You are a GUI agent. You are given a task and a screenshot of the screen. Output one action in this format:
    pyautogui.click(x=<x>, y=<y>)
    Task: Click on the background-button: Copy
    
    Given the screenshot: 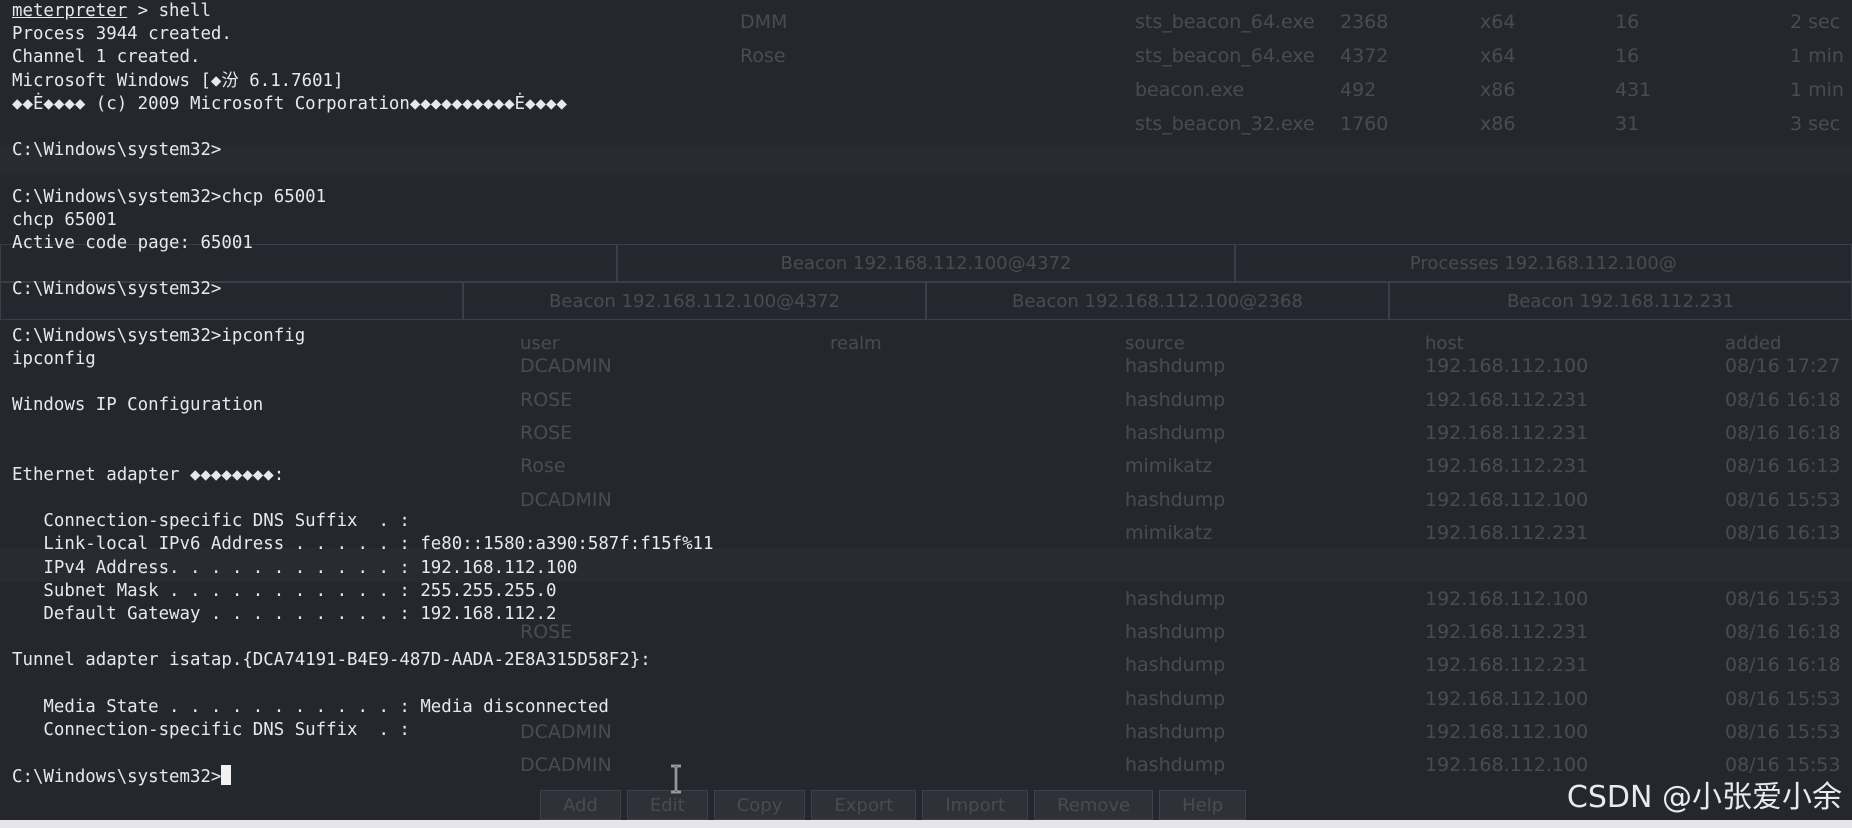 What is the action you would take?
    pyautogui.click(x=759, y=805)
    